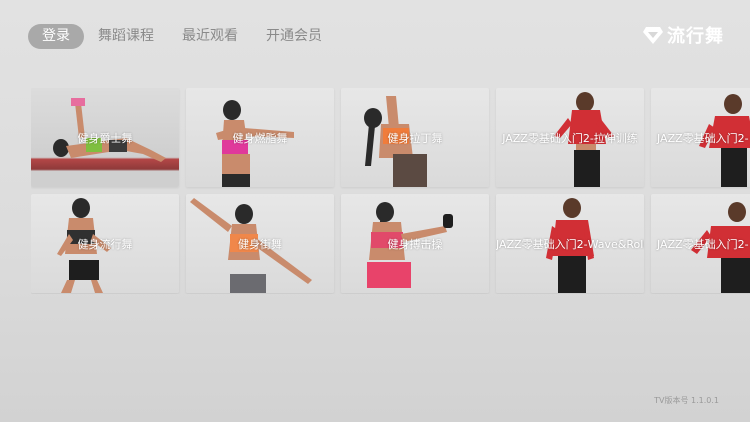 Image resolution: width=750 pixels, height=422 pixels. I want to click on course-card-jazz-basic-partial-2: JAZZ零基础入门2-, so click(700, 243).